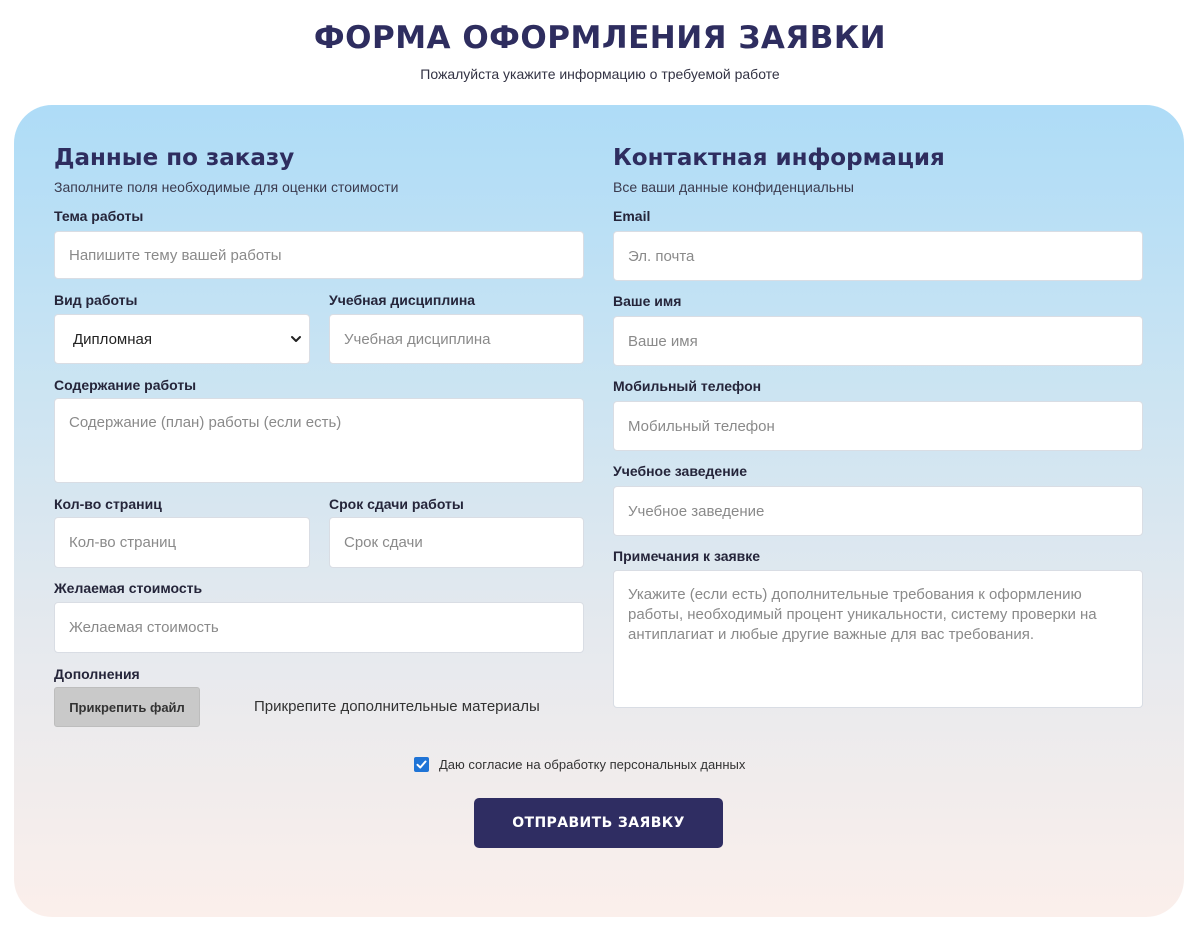  Describe the element at coordinates (319, 440) in the screenshot. I see `content-textarea` at that location.